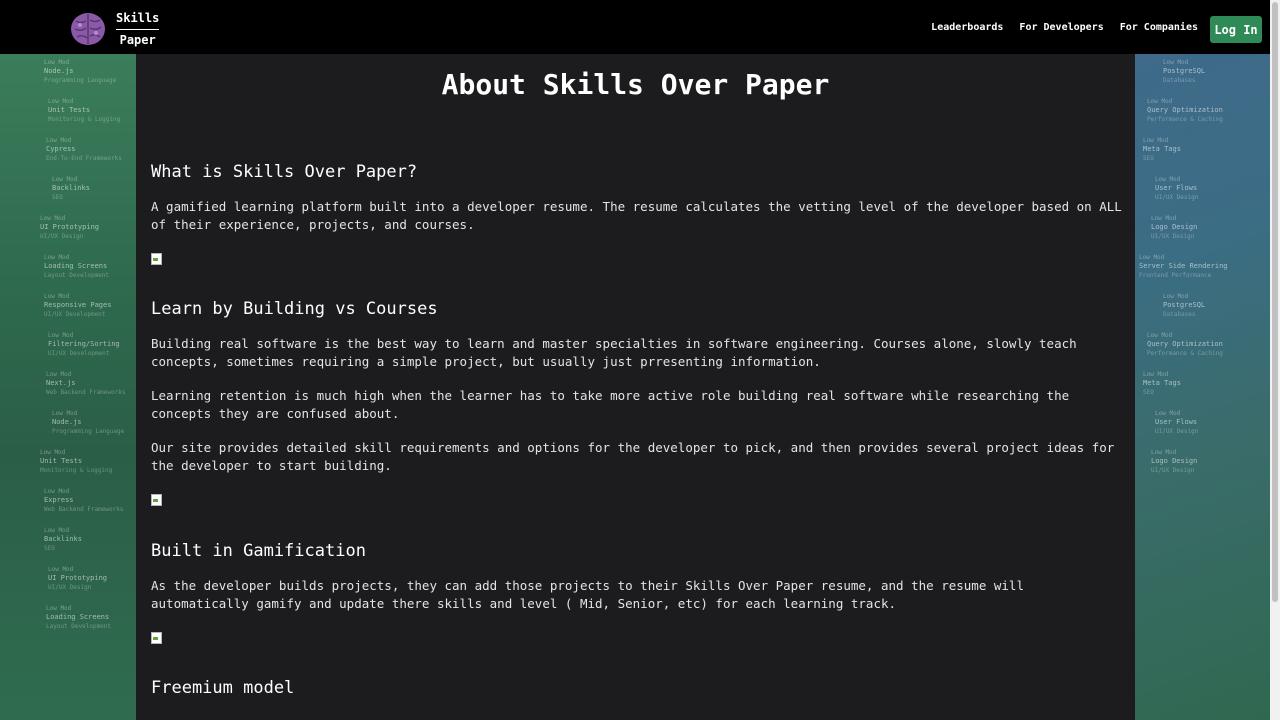 The width and height of the screenshot is (1280, 720). Describe the element at coordinates (88, 29) in the screenshot. I see `brain-icon` at that location.